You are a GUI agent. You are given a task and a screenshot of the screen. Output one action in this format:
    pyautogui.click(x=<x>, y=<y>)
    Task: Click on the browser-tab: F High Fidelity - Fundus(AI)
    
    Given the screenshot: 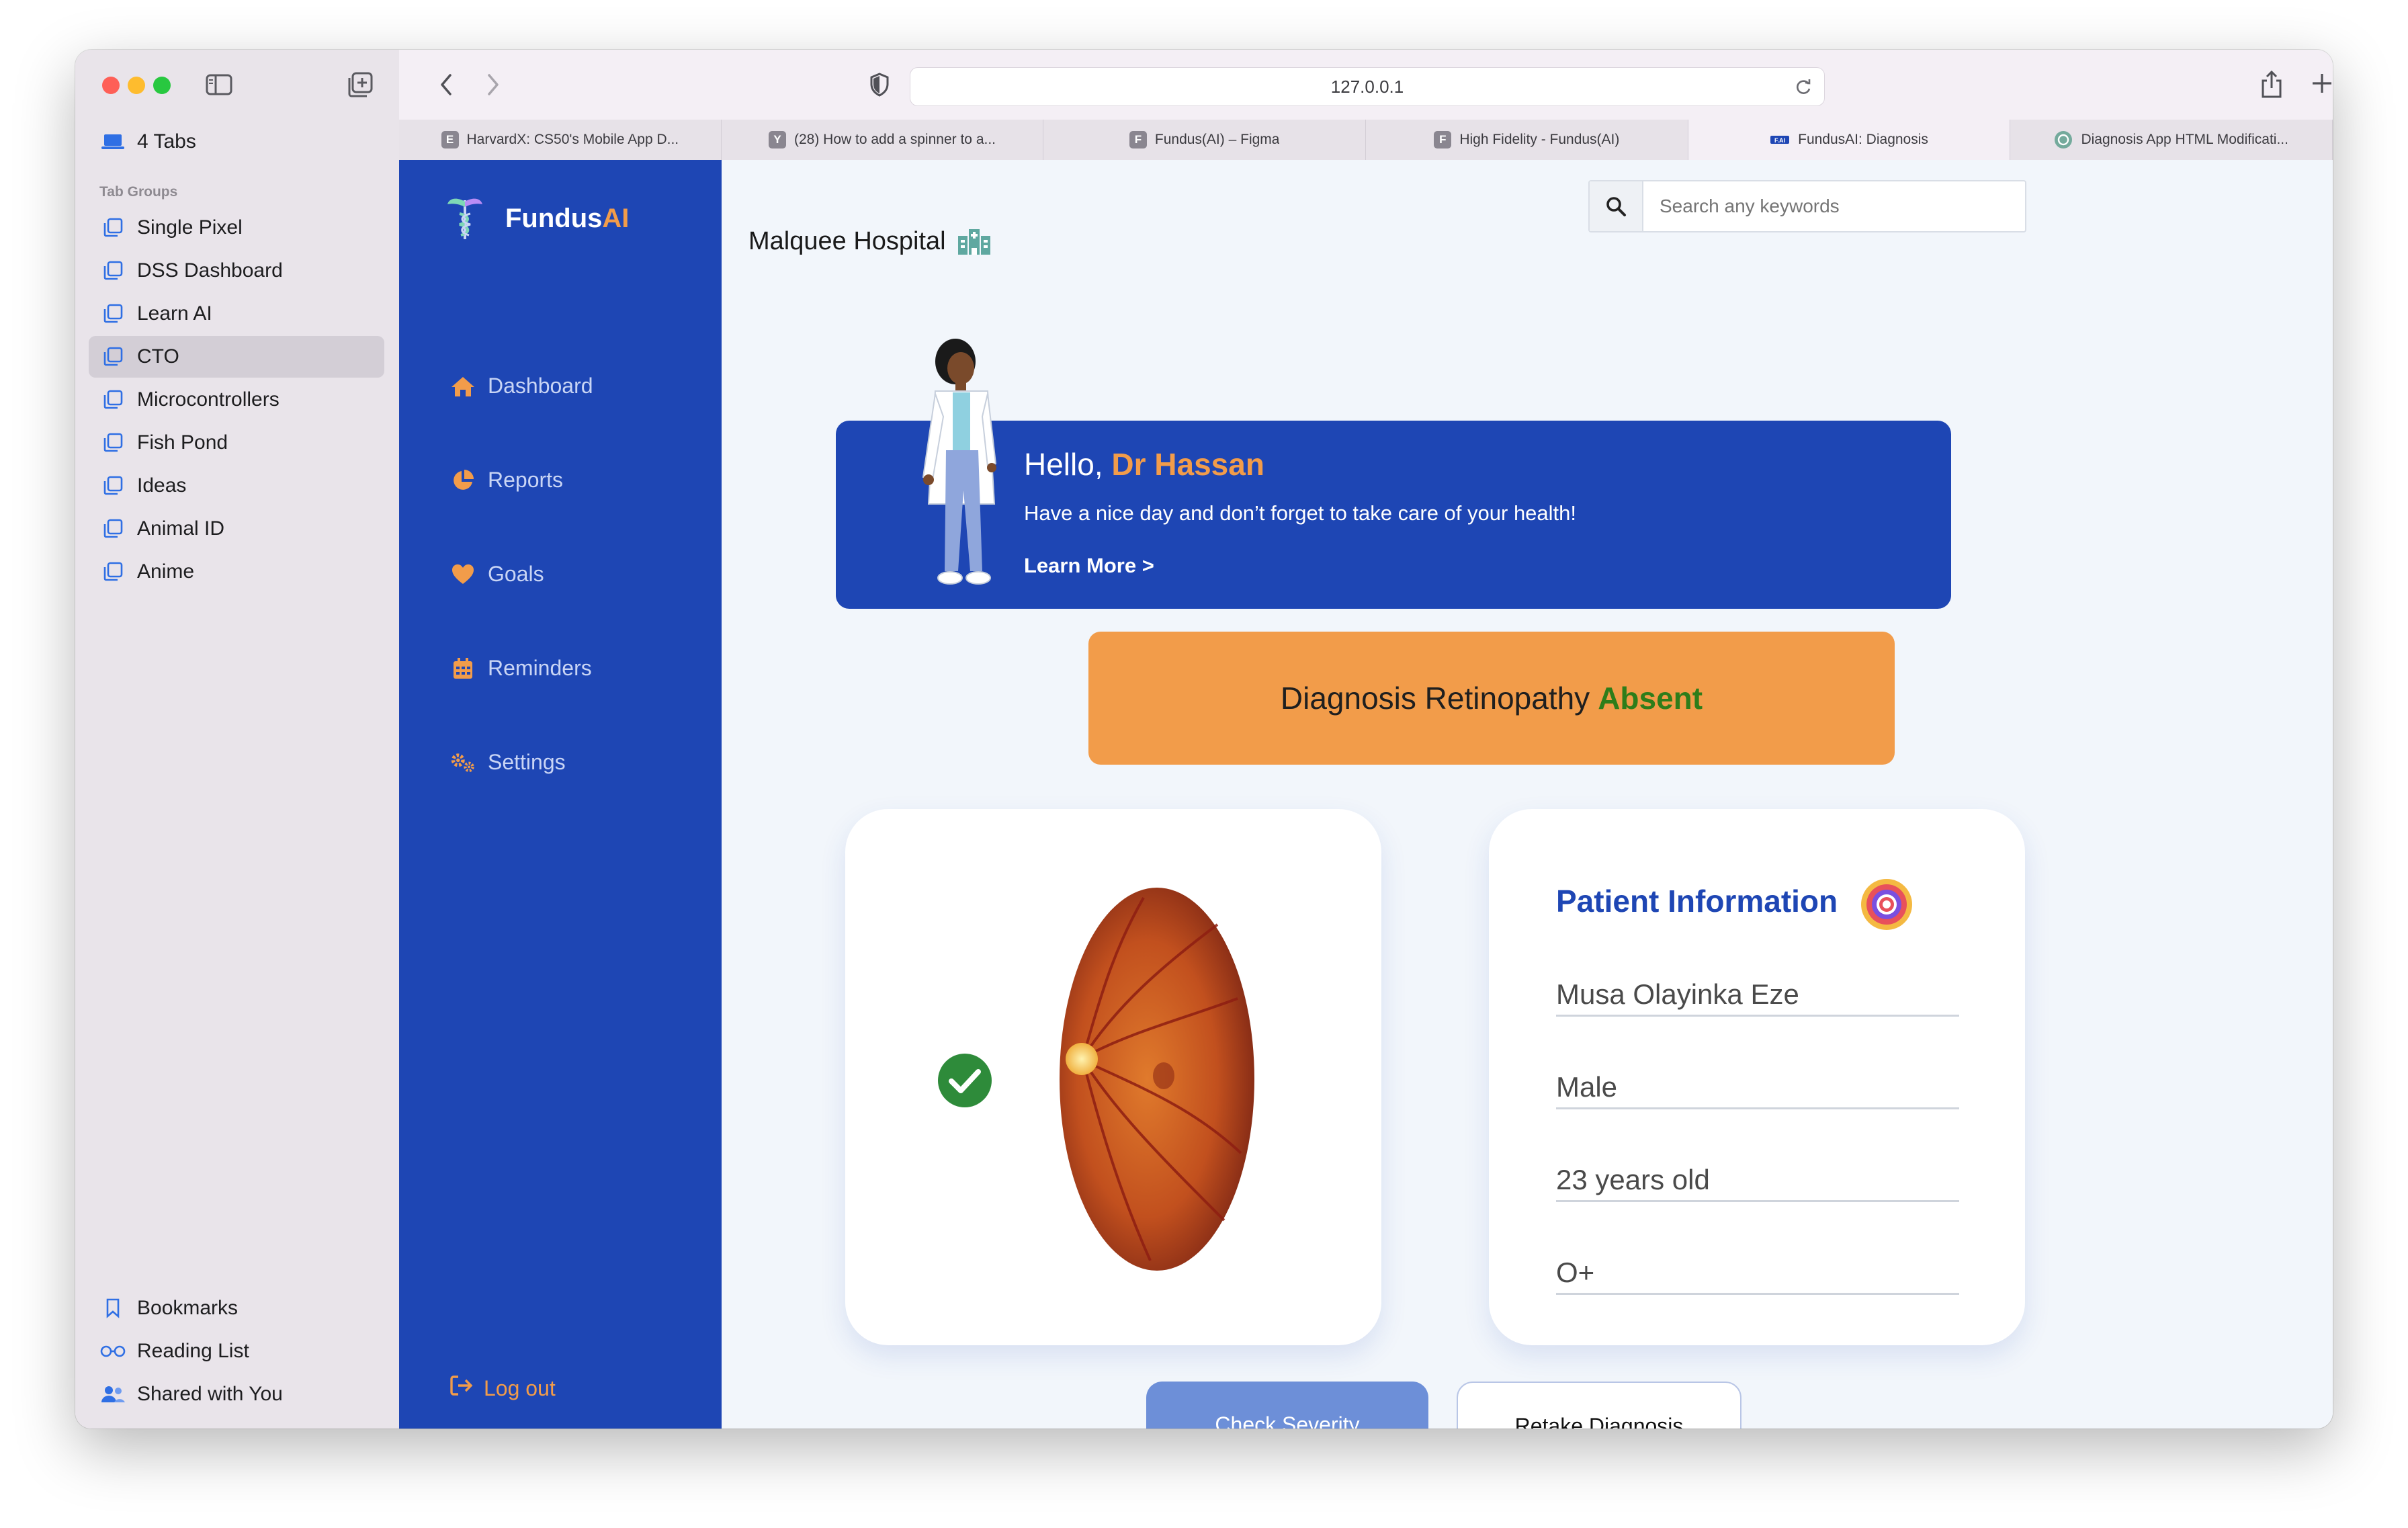 What is the action you would take?
    pyautogui.click(x=1527, y=140)
    